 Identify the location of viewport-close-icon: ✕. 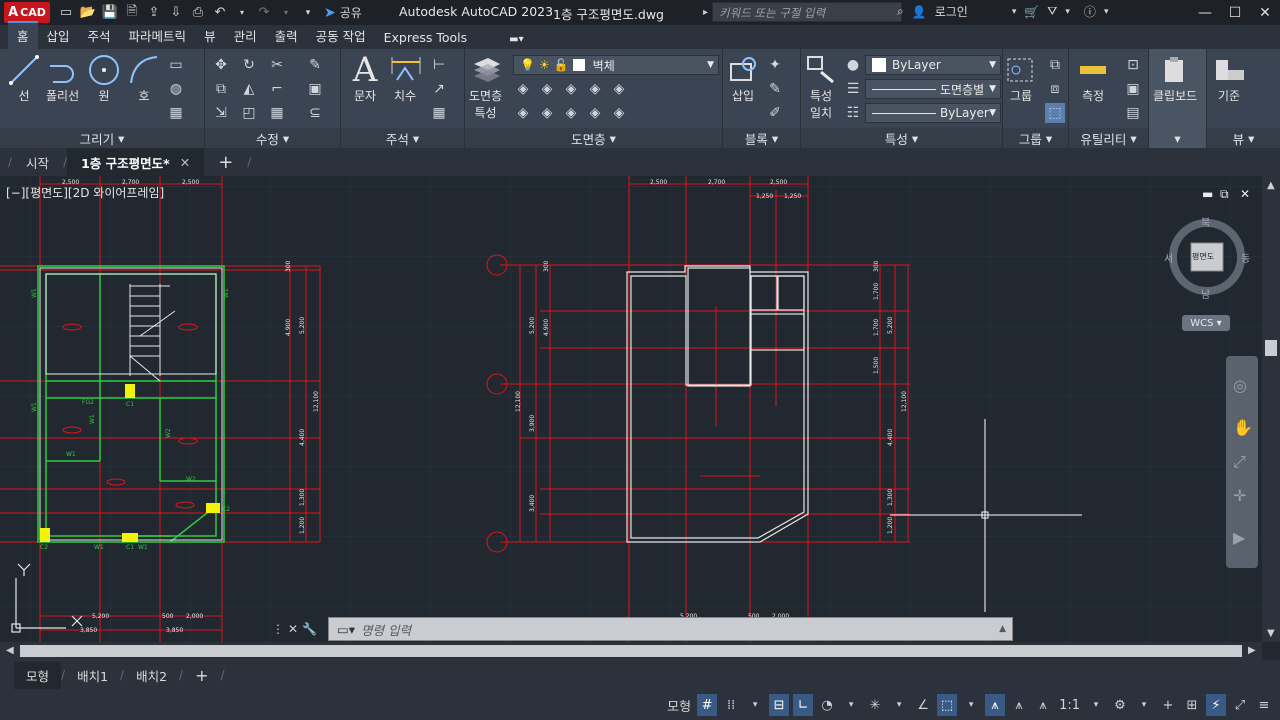
(1245, 194).